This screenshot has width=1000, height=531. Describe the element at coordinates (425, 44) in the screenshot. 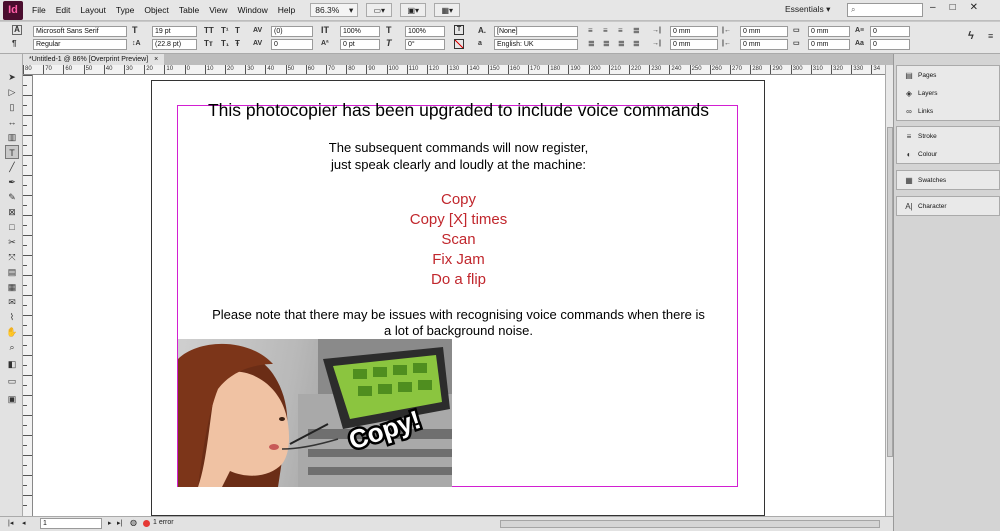

I see `skew-field: 0°` at that location.